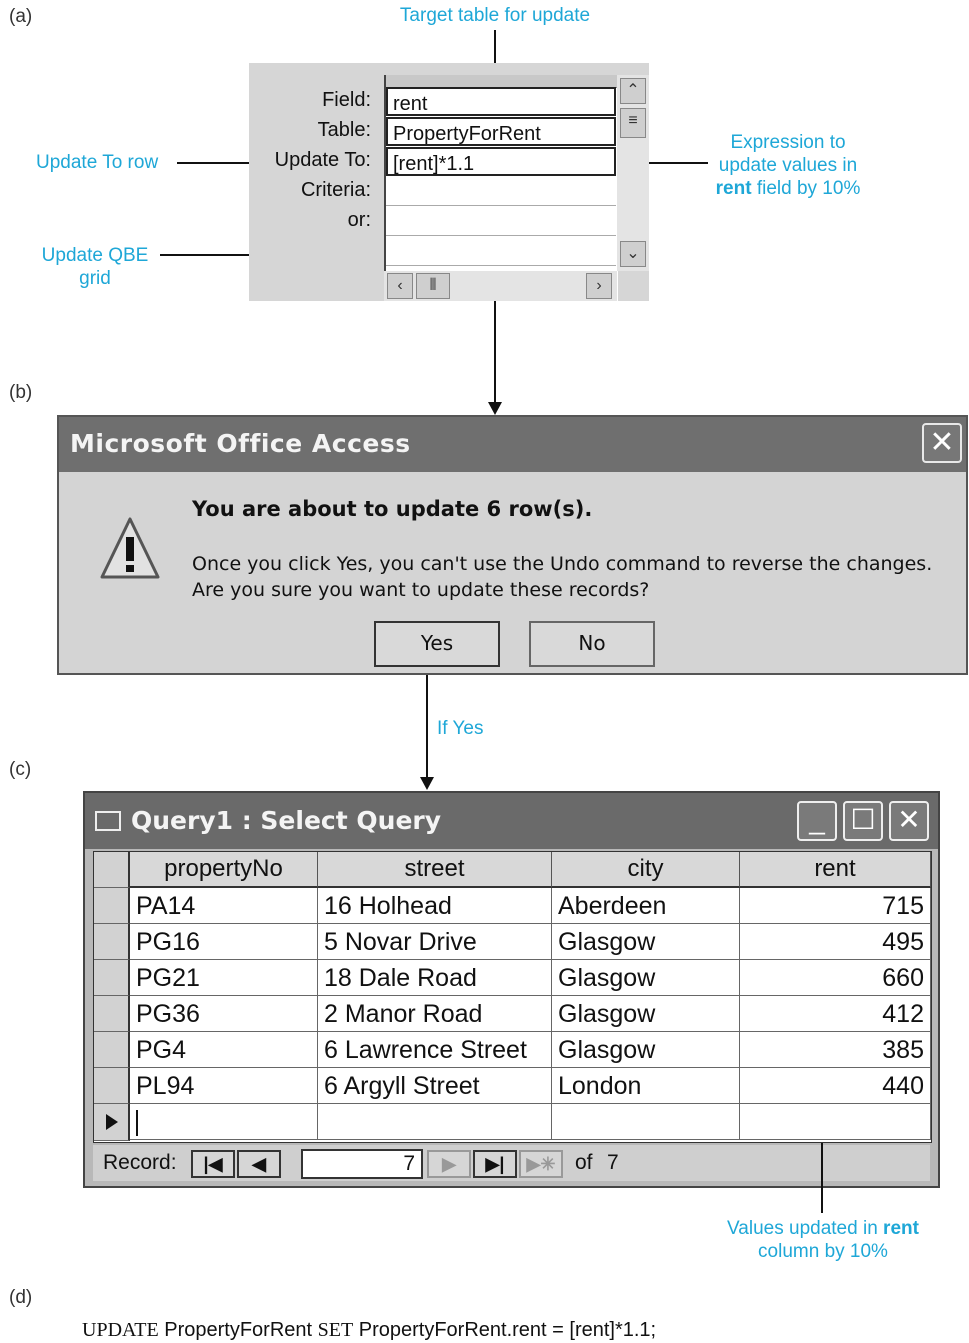  What do you see at coordinates (449, 1164) in the screenshot?
I see `next-record-icon: ▶` at bounding box center [449, 1164].